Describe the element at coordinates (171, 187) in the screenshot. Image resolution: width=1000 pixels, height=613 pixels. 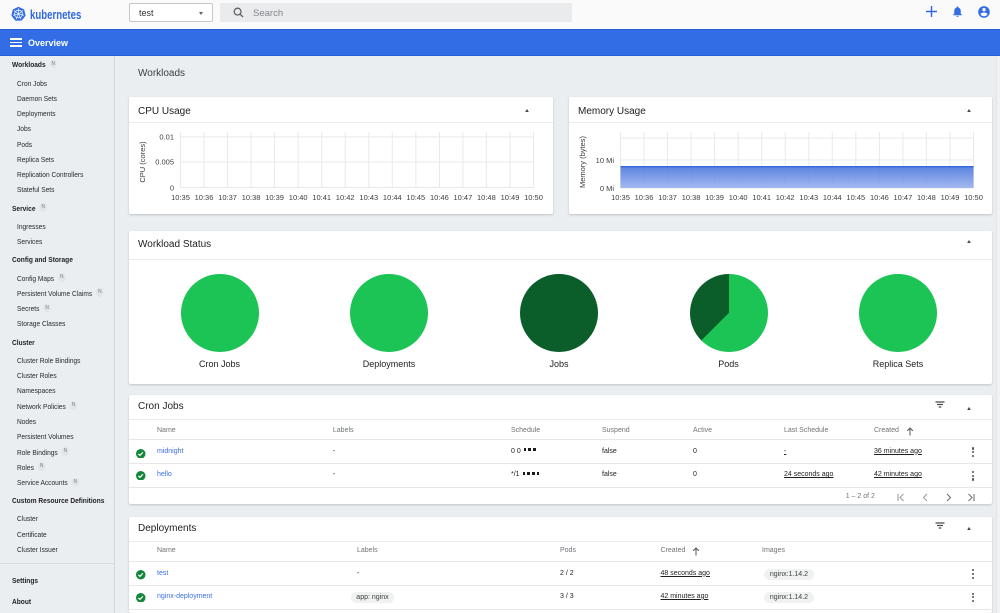
I see `svg-text: 0` at that location.